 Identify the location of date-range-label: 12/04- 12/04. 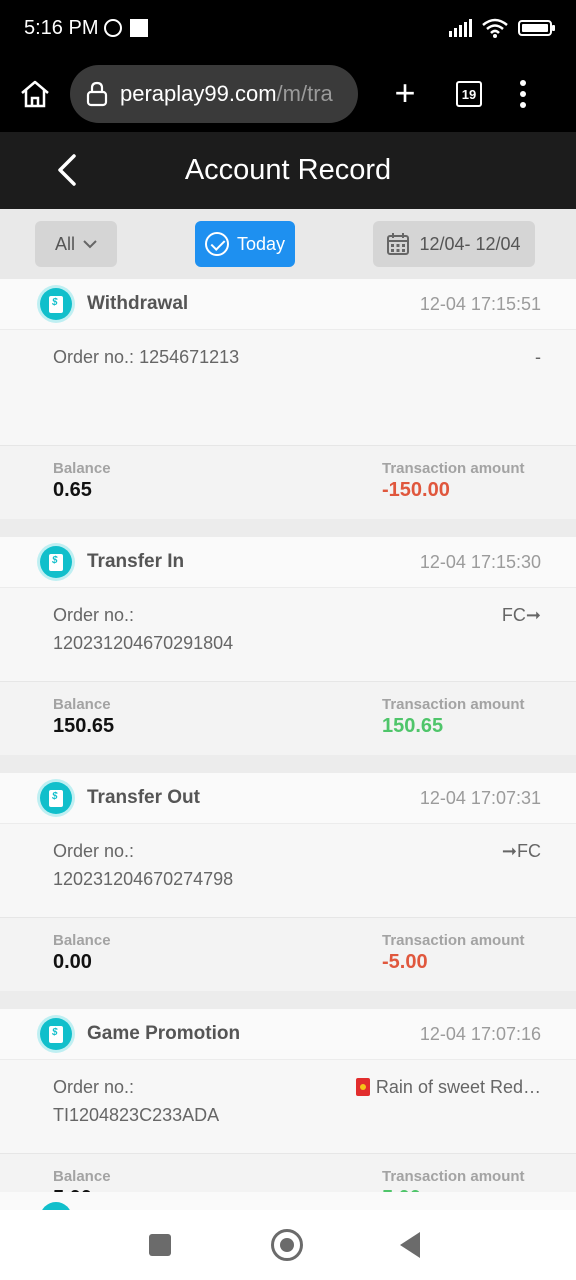
(470, 243).